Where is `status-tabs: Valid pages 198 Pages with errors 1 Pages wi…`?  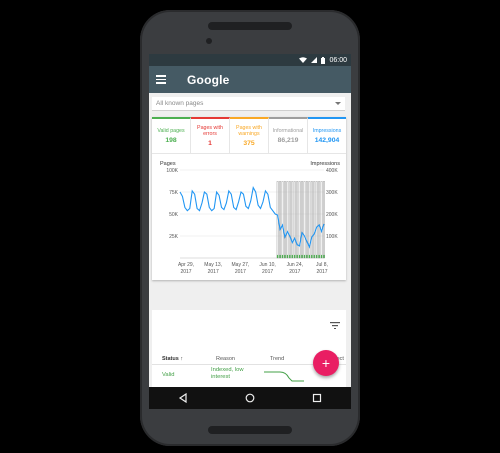 status-tabs: Valid pages 198 Pages with errors 1 Pages wi… is located at coordinates (249, 135).